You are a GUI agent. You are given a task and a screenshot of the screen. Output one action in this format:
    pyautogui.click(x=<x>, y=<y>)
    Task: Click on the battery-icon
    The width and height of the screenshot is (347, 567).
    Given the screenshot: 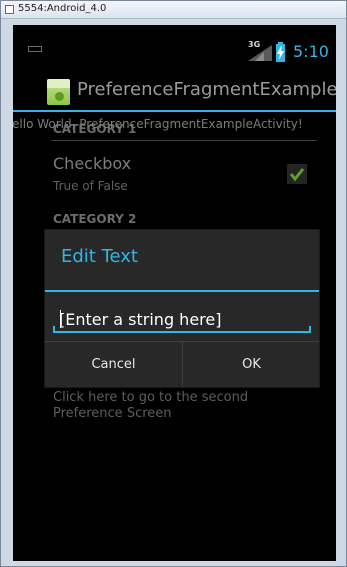 What is the action you would take?
    pyautogui.click(x=280, y=52)
    